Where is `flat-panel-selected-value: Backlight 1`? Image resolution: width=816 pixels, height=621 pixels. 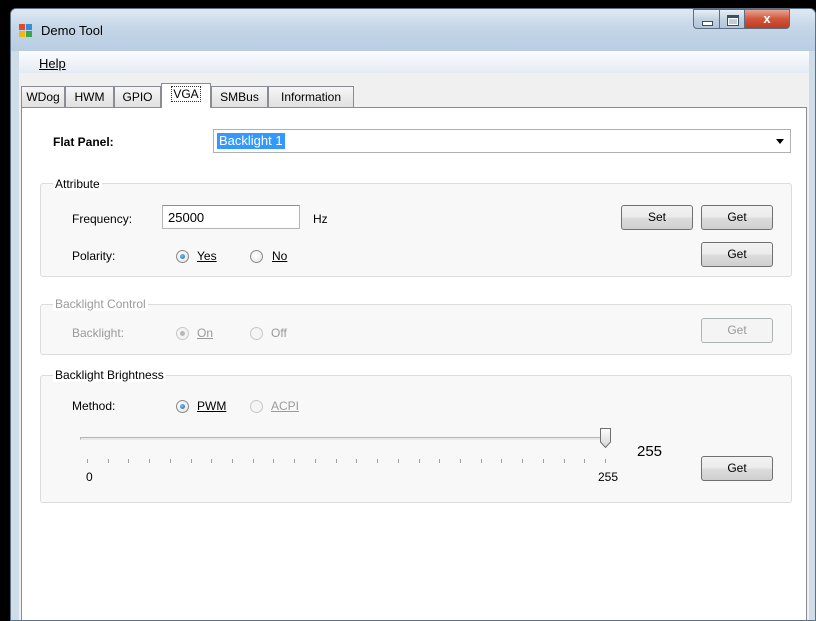
flat-panel-selected-value: Backlight 1 is located at coordinates (251, 141).